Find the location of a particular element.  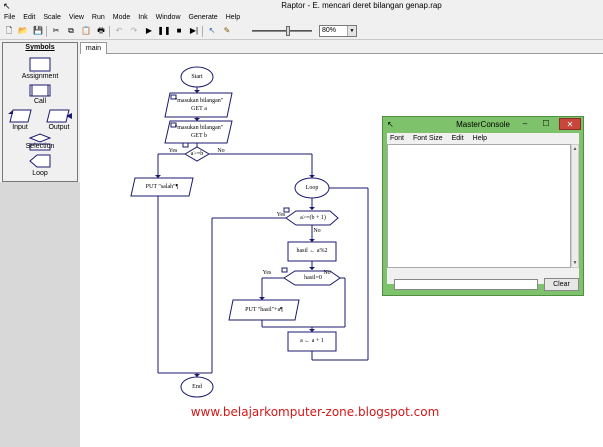

selection-symbol is located at coordinates (40, 138).